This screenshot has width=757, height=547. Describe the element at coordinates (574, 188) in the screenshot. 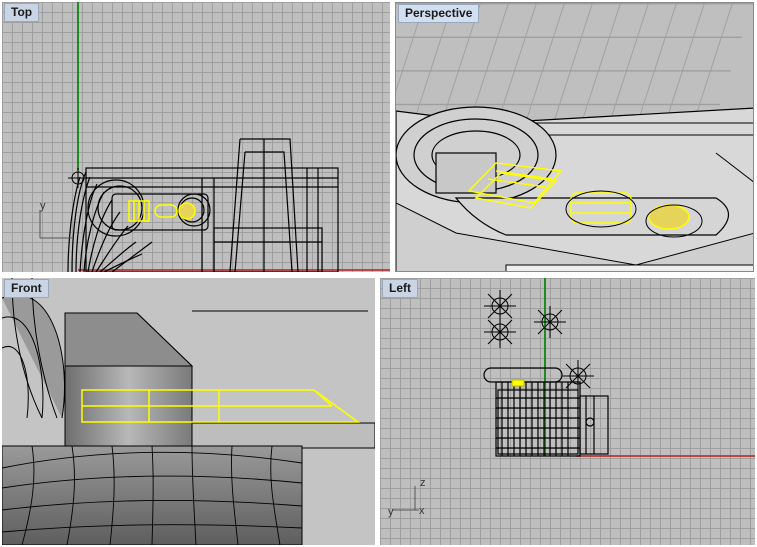

I see `perspective-view-scene` at that location.